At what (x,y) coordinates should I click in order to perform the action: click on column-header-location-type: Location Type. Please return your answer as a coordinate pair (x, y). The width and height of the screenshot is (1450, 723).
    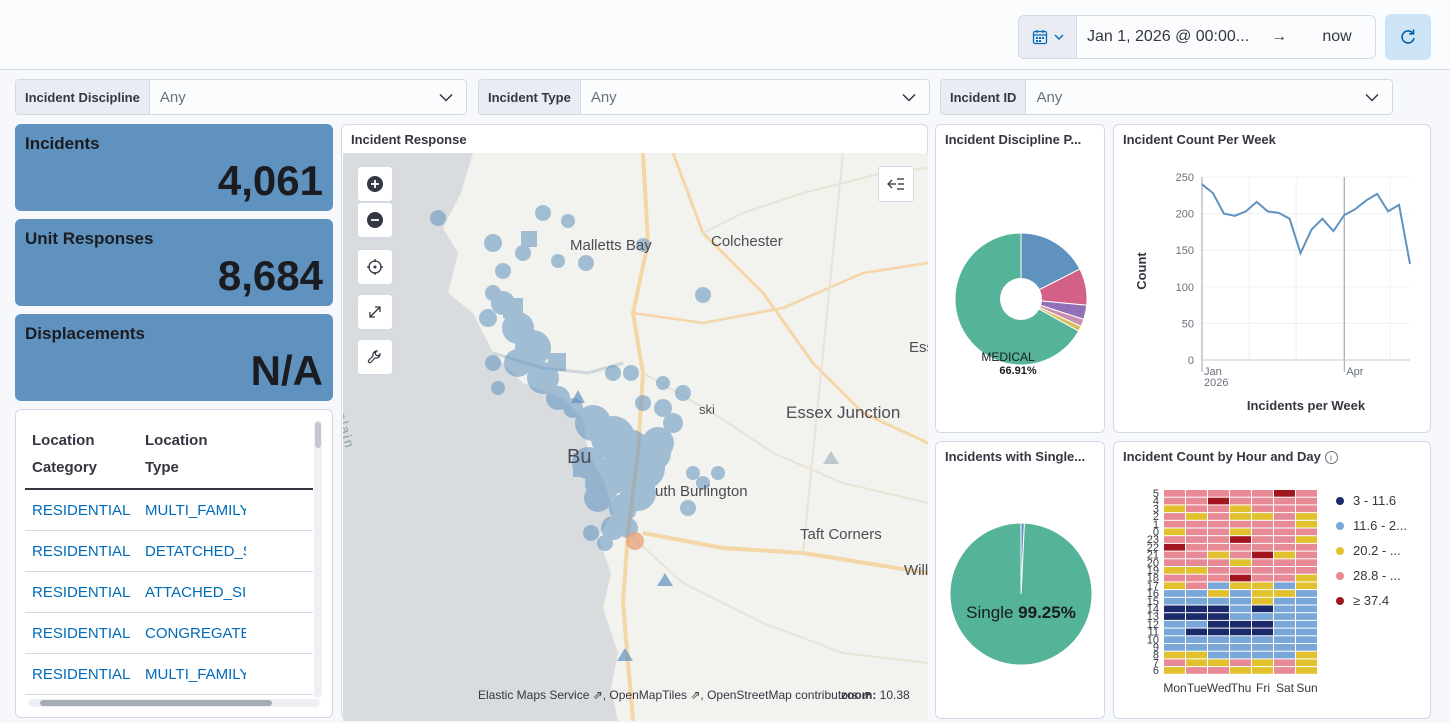
    Looking at the image, I should click on (192, 454).